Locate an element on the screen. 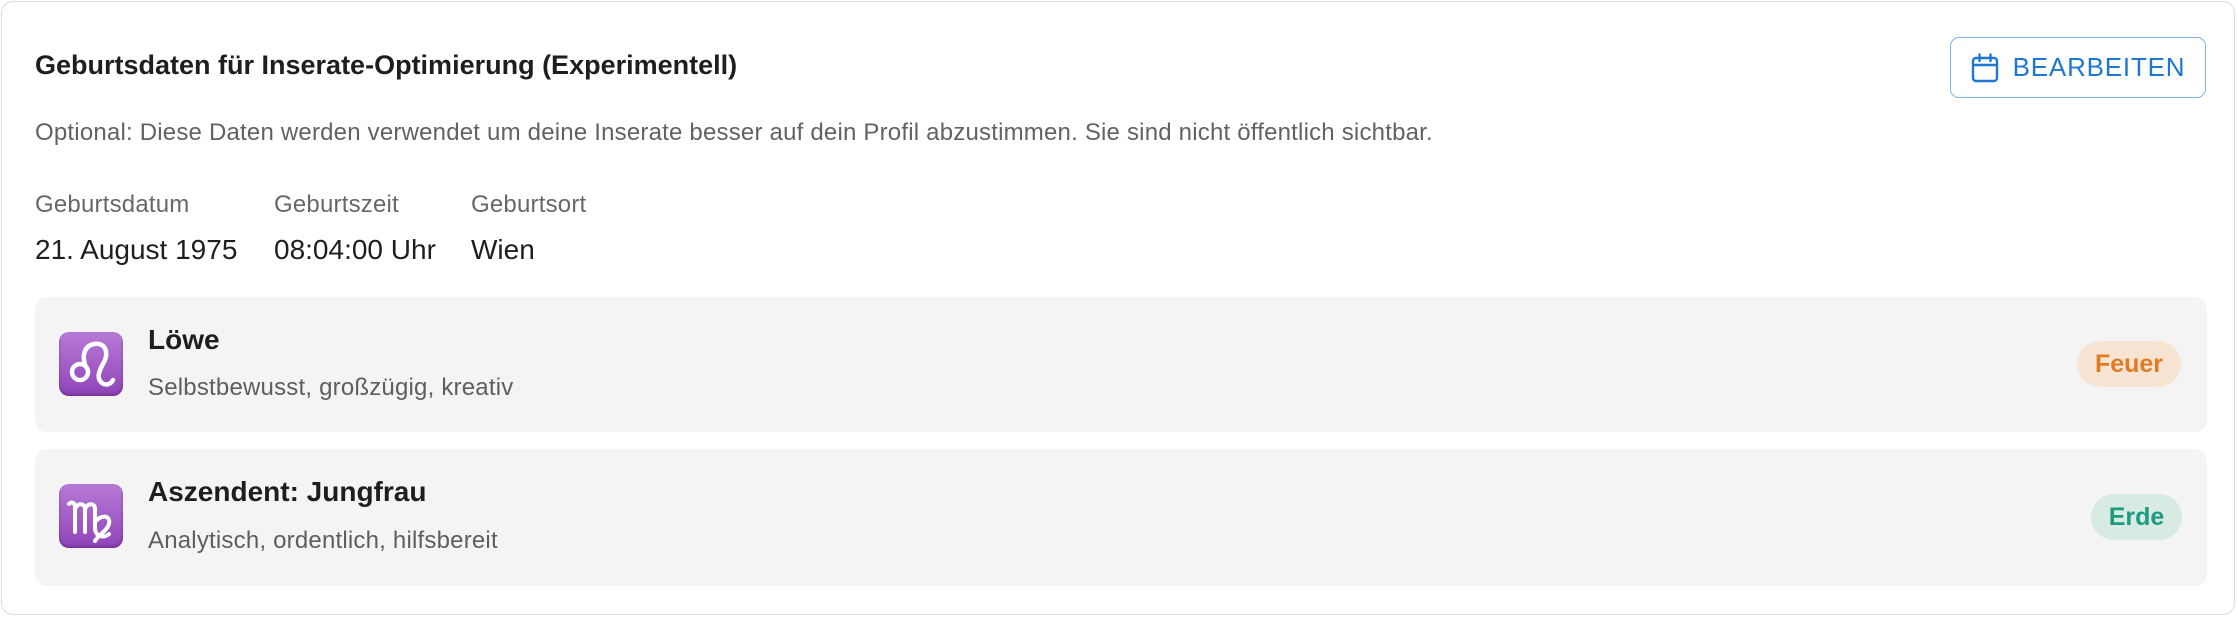 This screenshot has width=2238, height=618. edit-button-label: BEARBEITEN is located at coordinates (2099, 67).